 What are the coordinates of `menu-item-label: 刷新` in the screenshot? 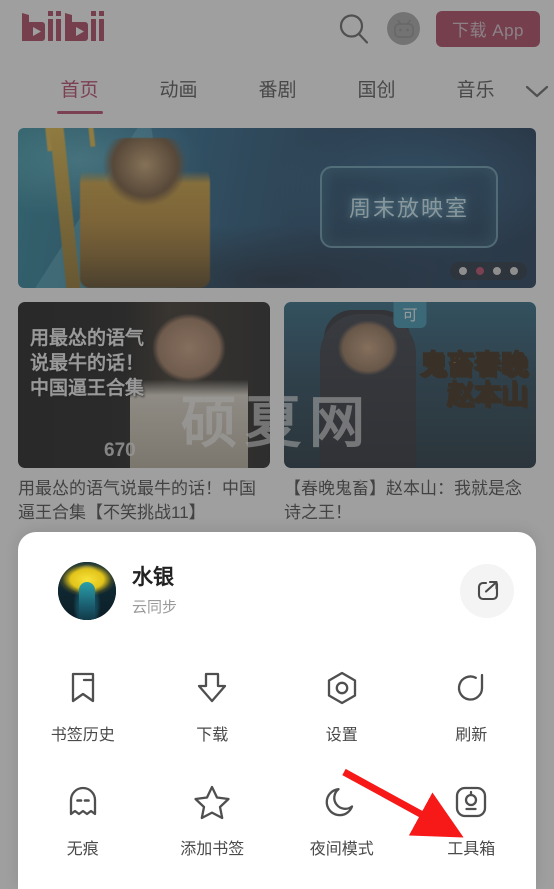 It's located at (471, 735).